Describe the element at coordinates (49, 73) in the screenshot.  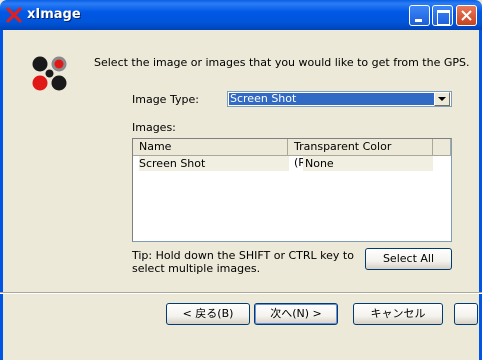
I see `ximage-logo` at that location.